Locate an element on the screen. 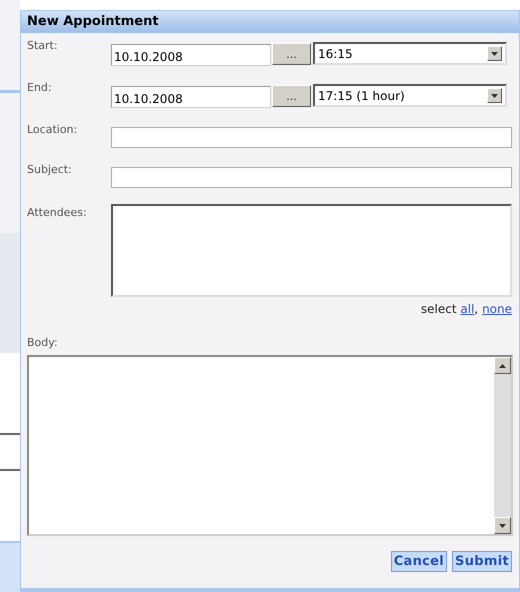 This screenshot has height=592, width=520. select-text: select is located at coordinates (439, 309).